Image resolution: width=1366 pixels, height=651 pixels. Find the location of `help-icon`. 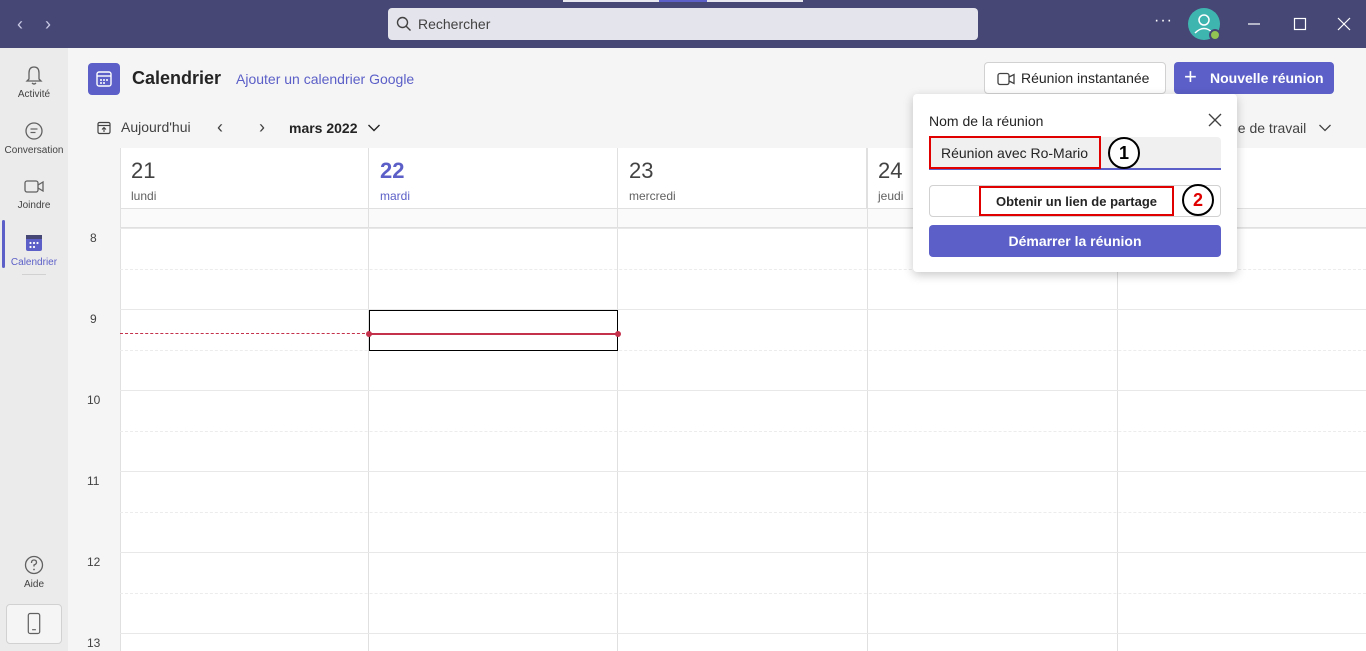

help-icon is located at coordinates (34, 565).